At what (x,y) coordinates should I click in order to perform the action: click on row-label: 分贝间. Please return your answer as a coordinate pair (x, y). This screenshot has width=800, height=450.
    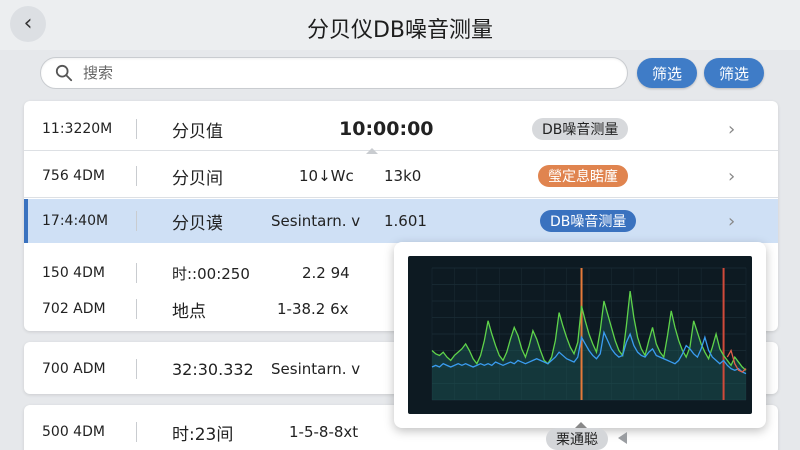
    Looking at the image, I should click on (197, 178).